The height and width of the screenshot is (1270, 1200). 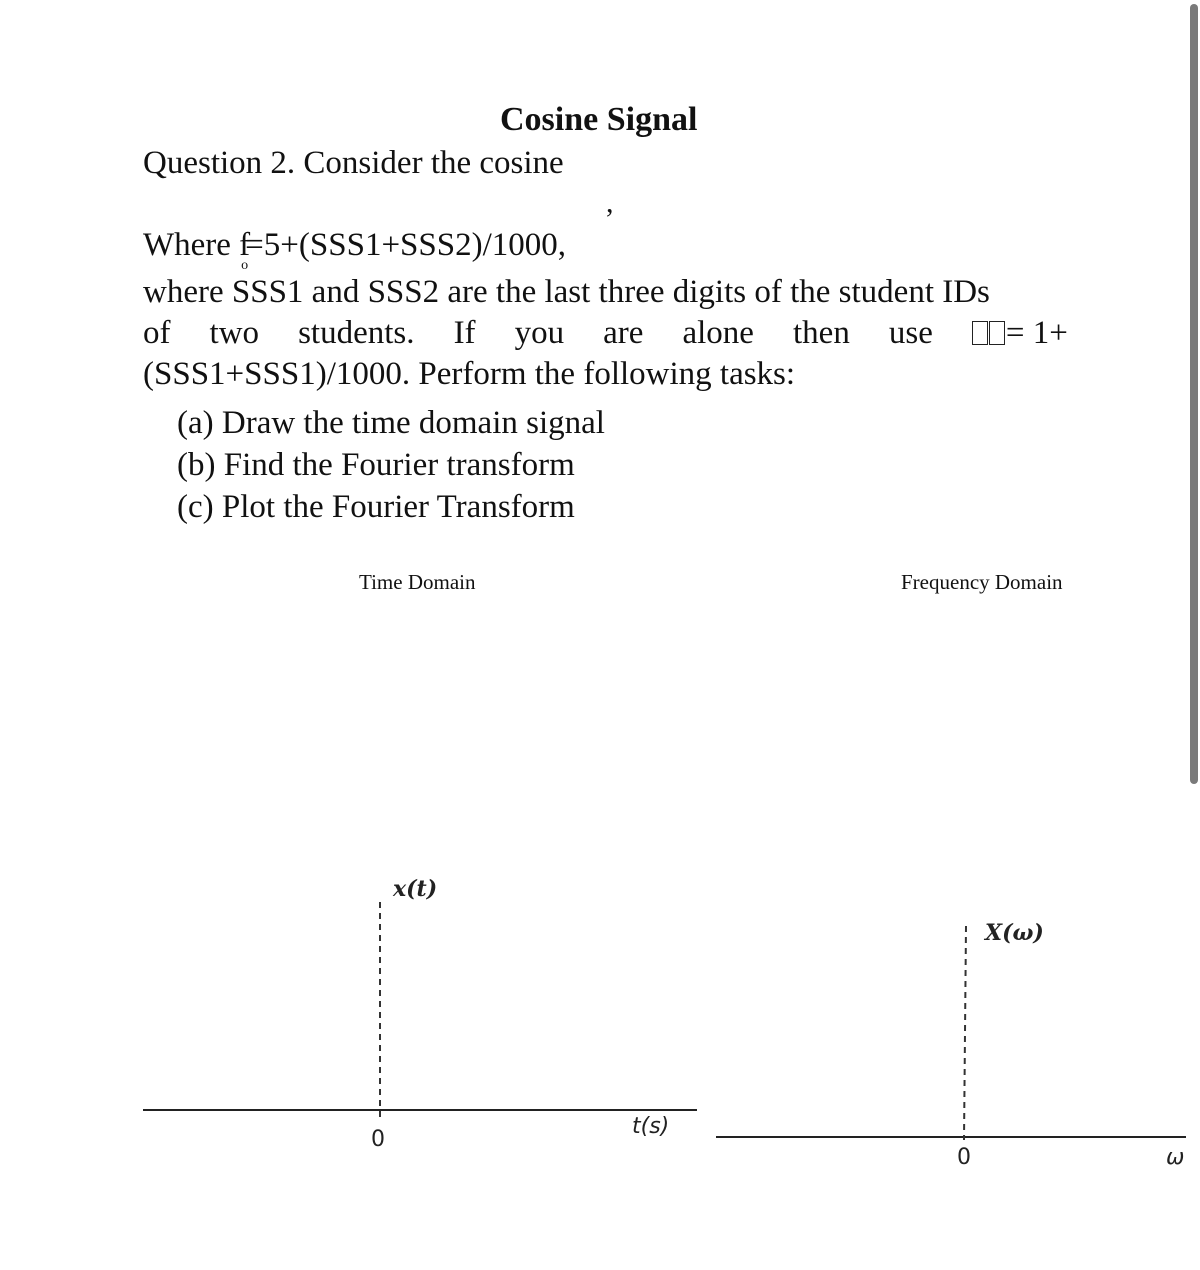 I want to click on f-subscript: o, so click(x=245, y=265).